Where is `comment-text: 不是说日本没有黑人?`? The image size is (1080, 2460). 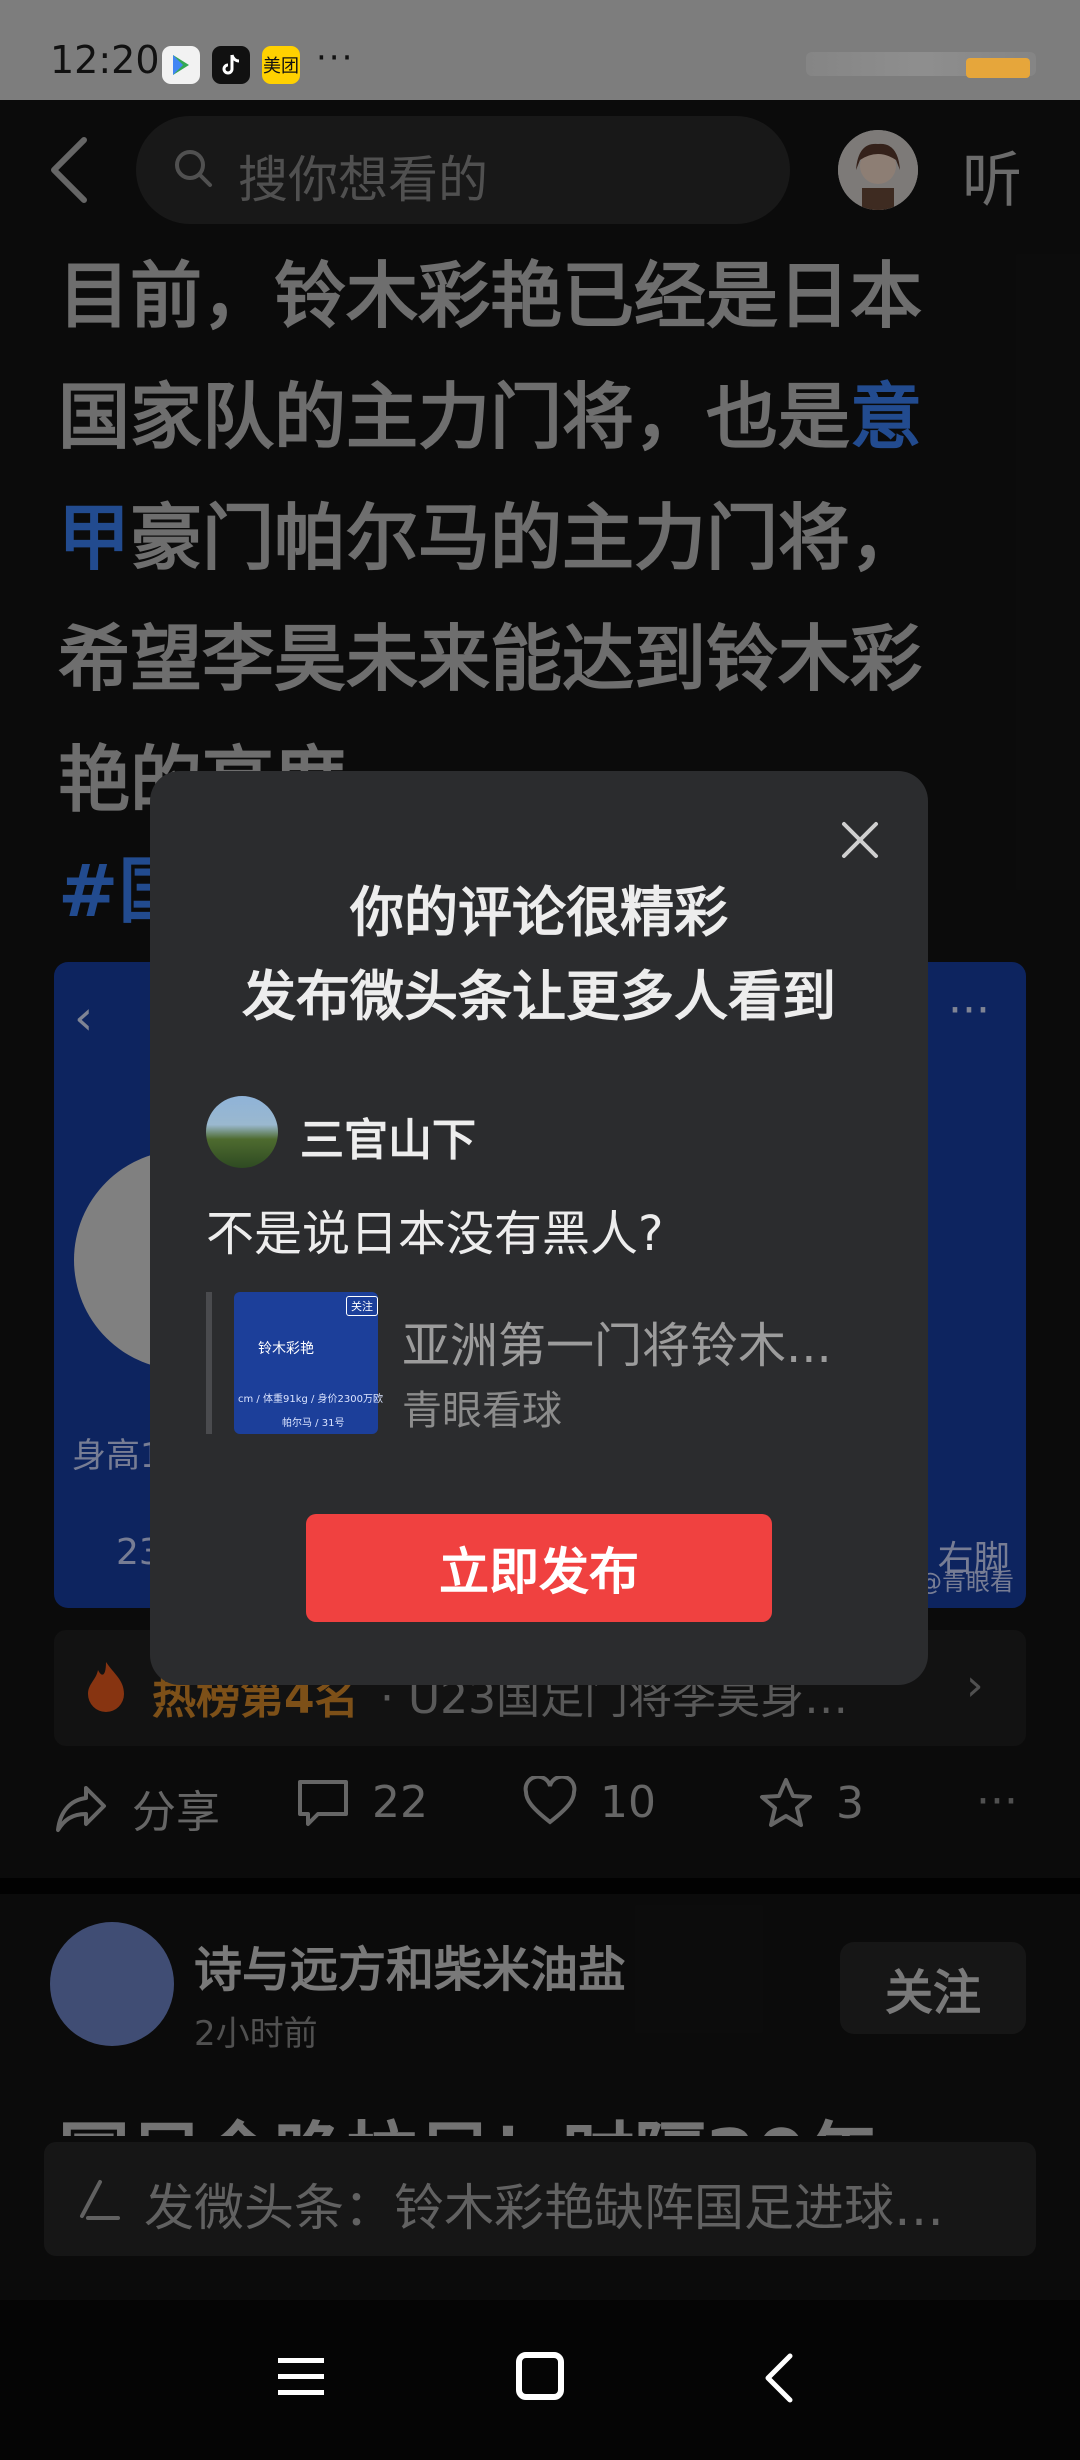
comment-text: 不是说日本没有黑人? is located at coordinates (435, 1234).